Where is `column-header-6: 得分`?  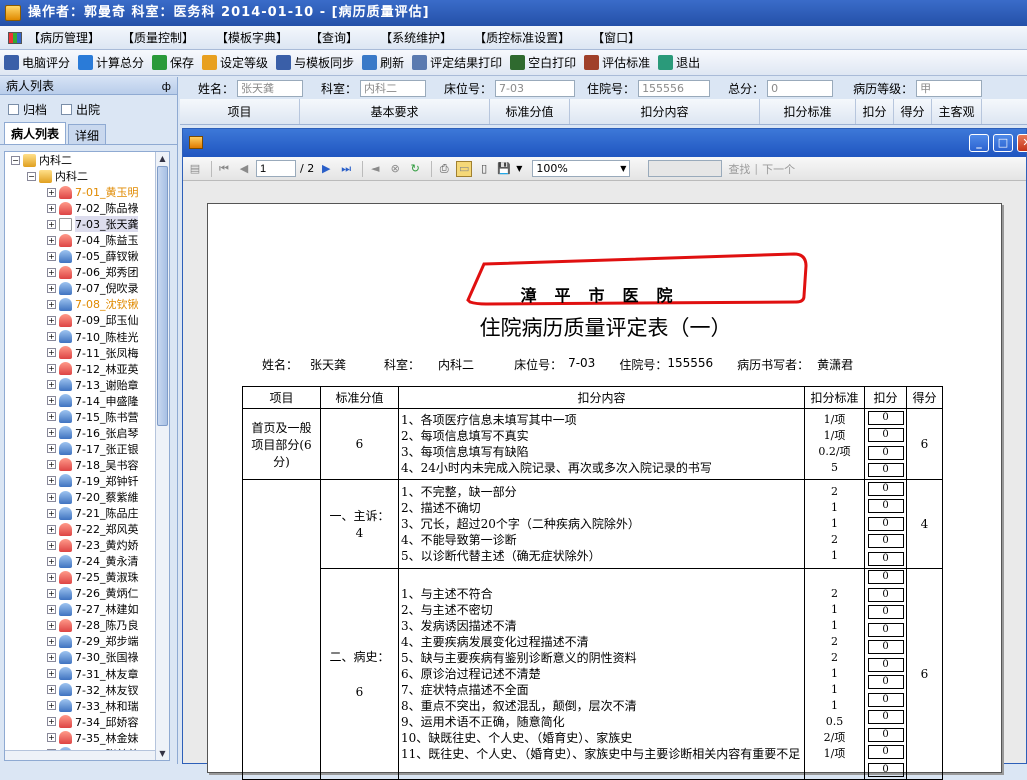
column-header-6: 得分 is located at coordinates (913, 111).